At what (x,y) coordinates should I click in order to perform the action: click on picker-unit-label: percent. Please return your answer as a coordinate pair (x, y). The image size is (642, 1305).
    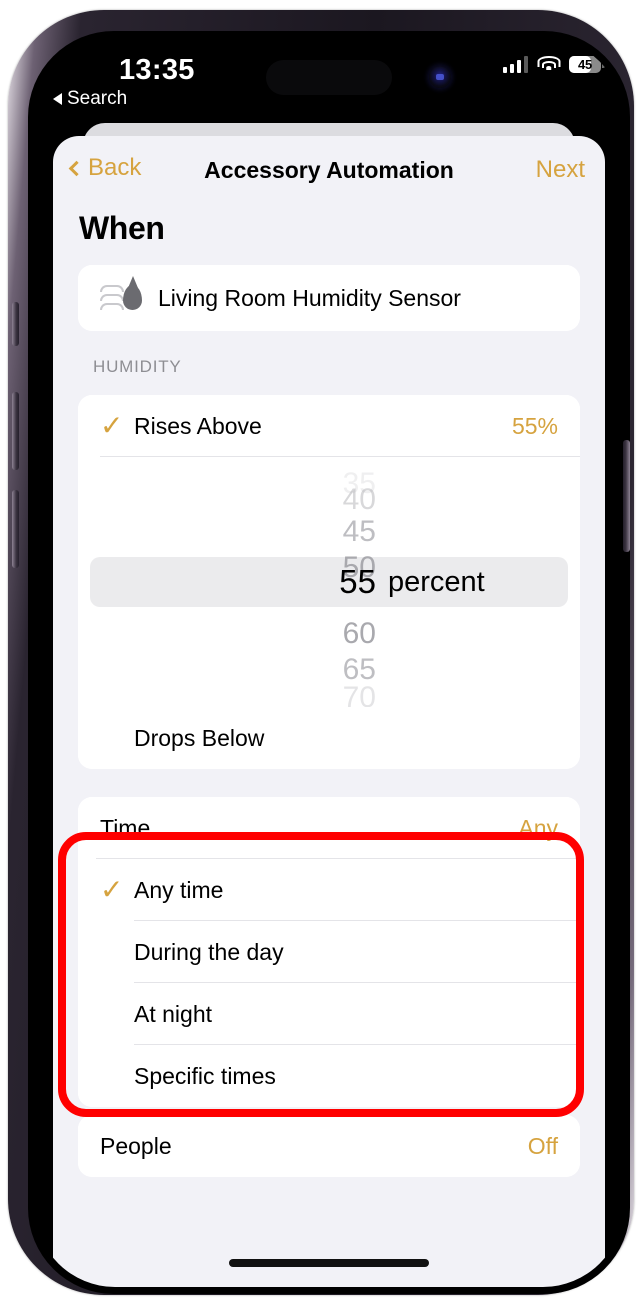
    Looking at the image, I should click on (436, 581).